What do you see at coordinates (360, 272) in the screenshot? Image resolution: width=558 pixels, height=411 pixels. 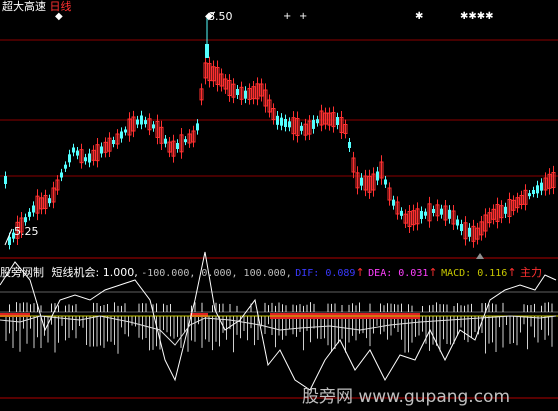 I see `dif-arrow-icon: ↑` at bounding box center [360, 272].